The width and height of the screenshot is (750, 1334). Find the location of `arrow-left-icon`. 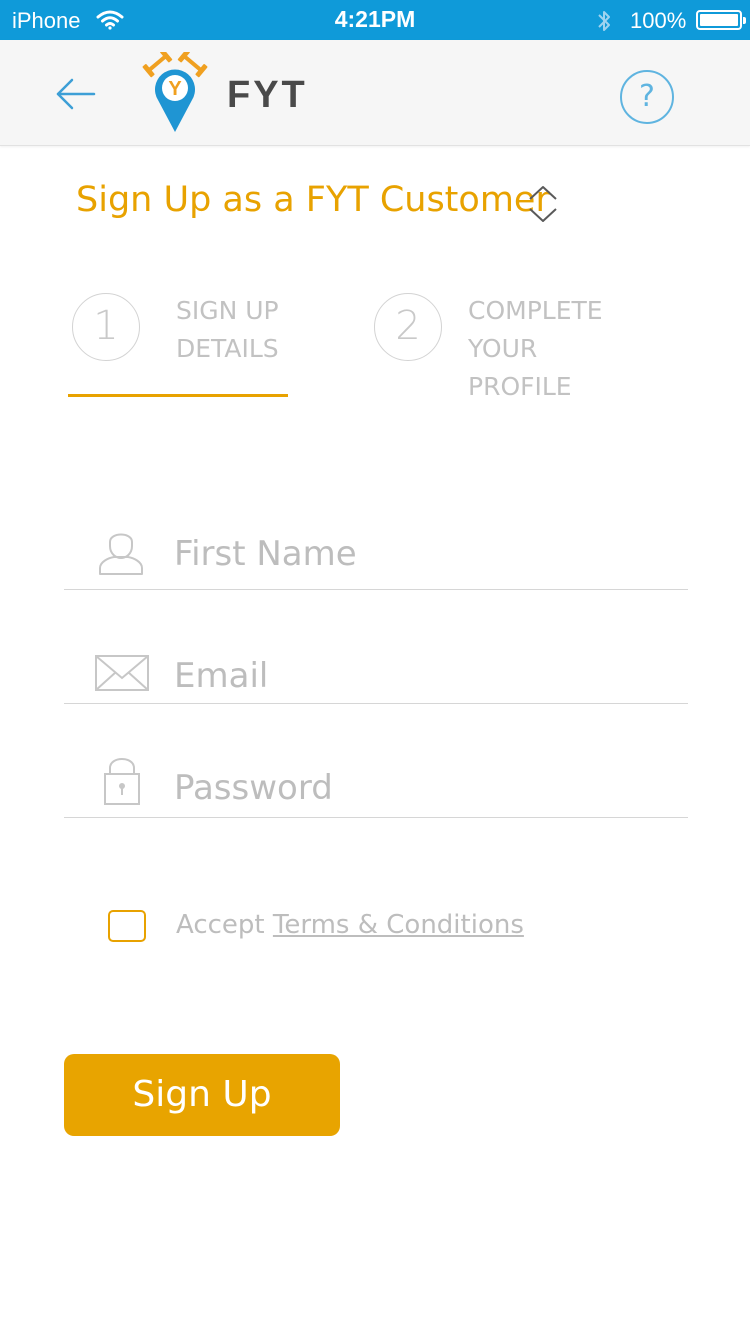

arrow-left-icon is located at coordinates (76, 94).